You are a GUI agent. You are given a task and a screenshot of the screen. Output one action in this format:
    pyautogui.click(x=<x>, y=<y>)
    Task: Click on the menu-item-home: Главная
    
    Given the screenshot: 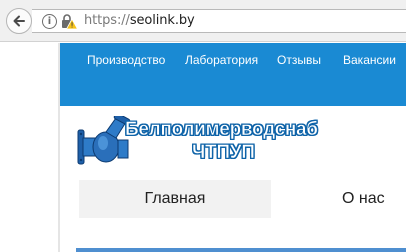 What is the action you would take?
    pyautogui.click(x=175, y=199)
    